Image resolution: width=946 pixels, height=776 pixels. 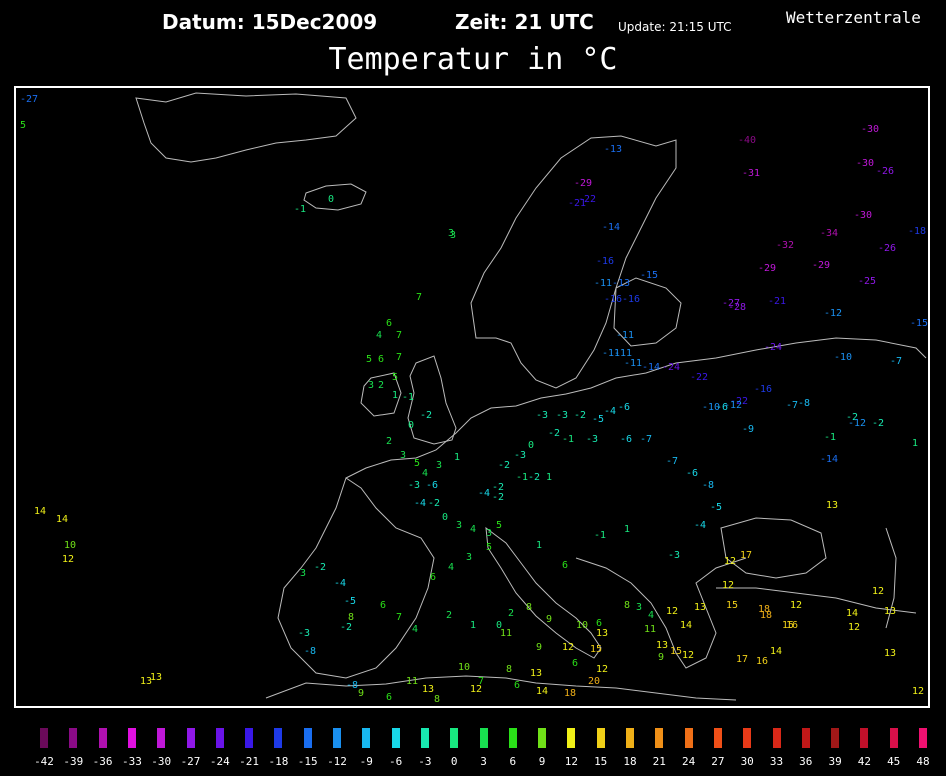 I want to click on legend-tick-label: 12, so click(x=571, y=761).